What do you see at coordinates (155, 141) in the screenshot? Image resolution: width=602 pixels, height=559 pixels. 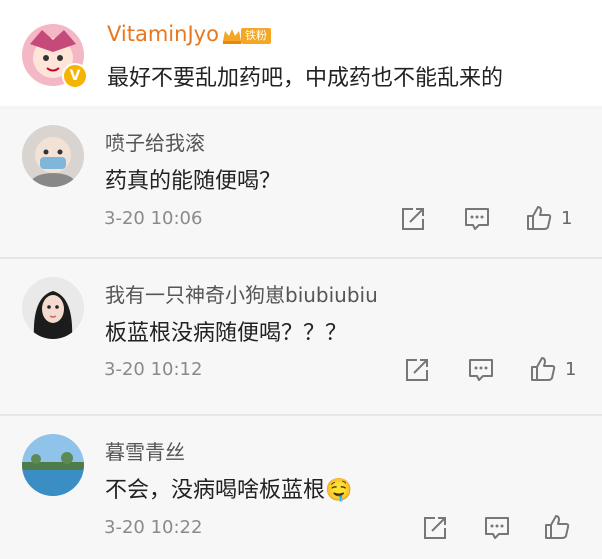 I see `comment-username: 喷子给我滚` at bounding box center [155, 141].